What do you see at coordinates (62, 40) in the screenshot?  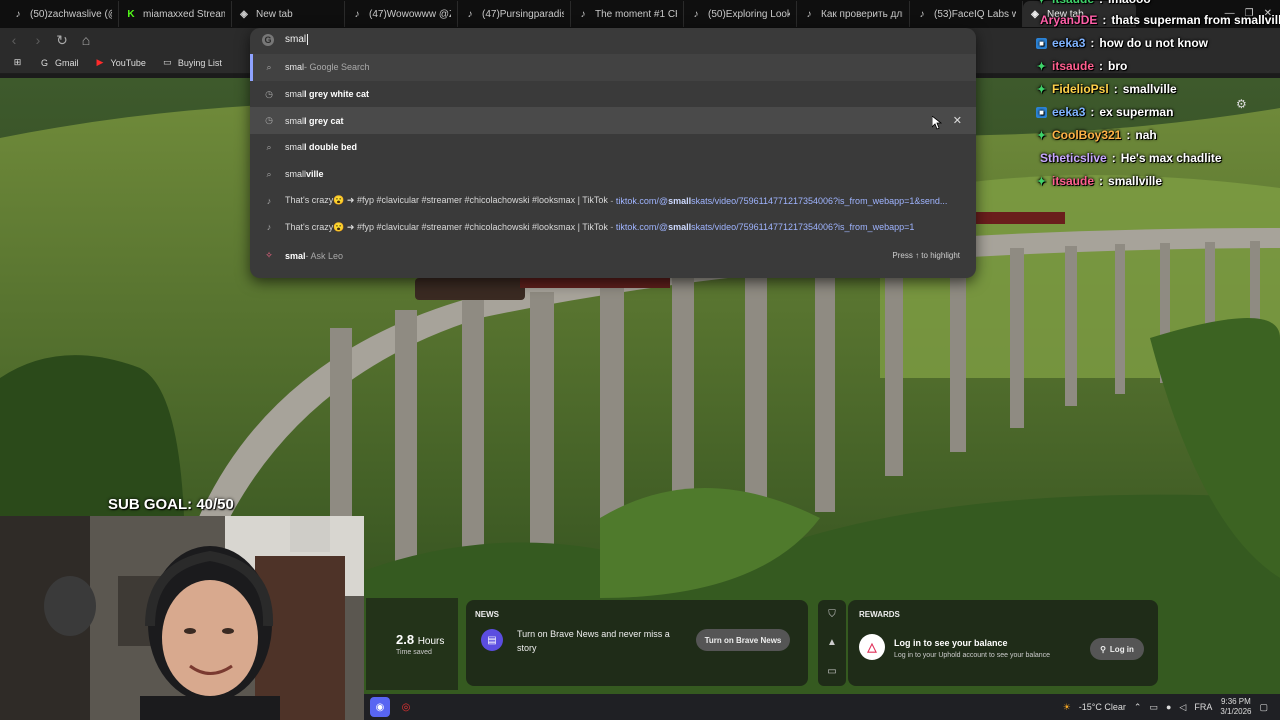 I see `reload-icon: ↻` at bounding box center [62, 40].